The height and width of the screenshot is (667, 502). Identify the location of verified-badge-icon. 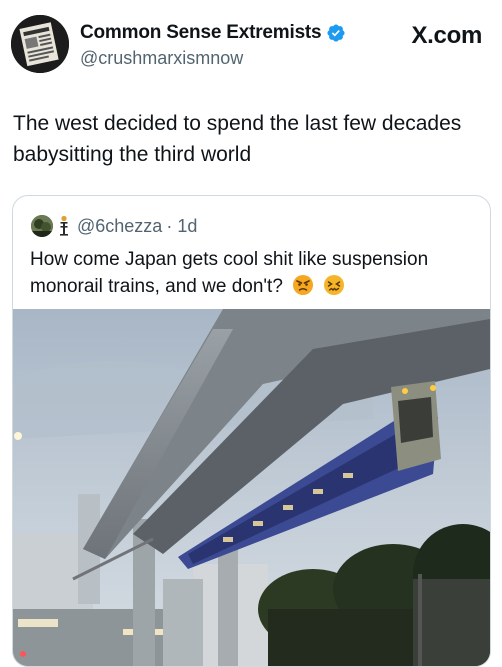
(336, 33).